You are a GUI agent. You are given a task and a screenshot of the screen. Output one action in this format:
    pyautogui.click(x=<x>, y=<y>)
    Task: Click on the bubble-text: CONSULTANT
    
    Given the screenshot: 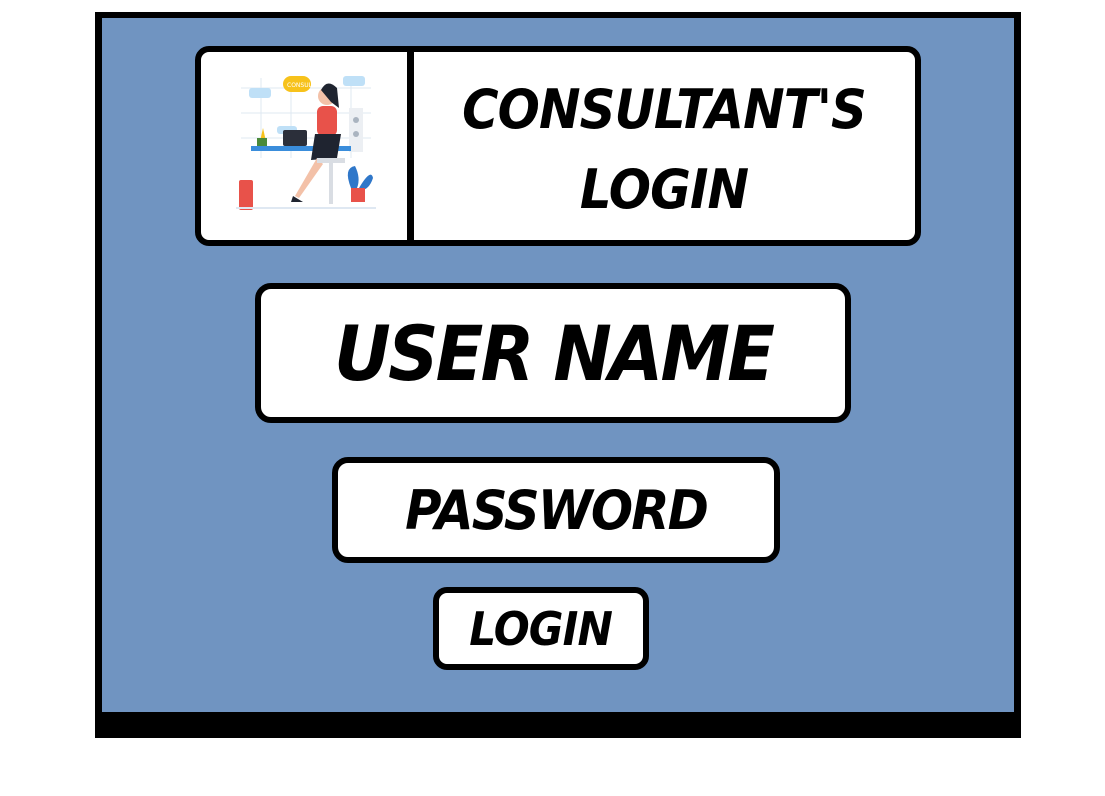 What is the action you would take?
    pyautogui.click(x=307, y=85)
    